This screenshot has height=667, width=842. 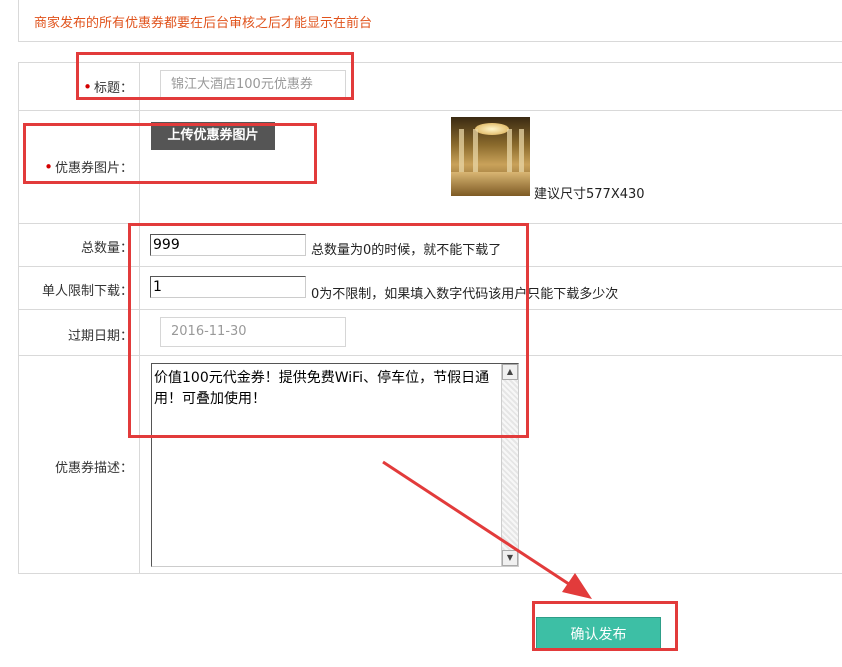 What do you see at coordinates (100, 336) in the screenshot?
I see `expire-label: 过期日期：` at bounding box center [100, 336].